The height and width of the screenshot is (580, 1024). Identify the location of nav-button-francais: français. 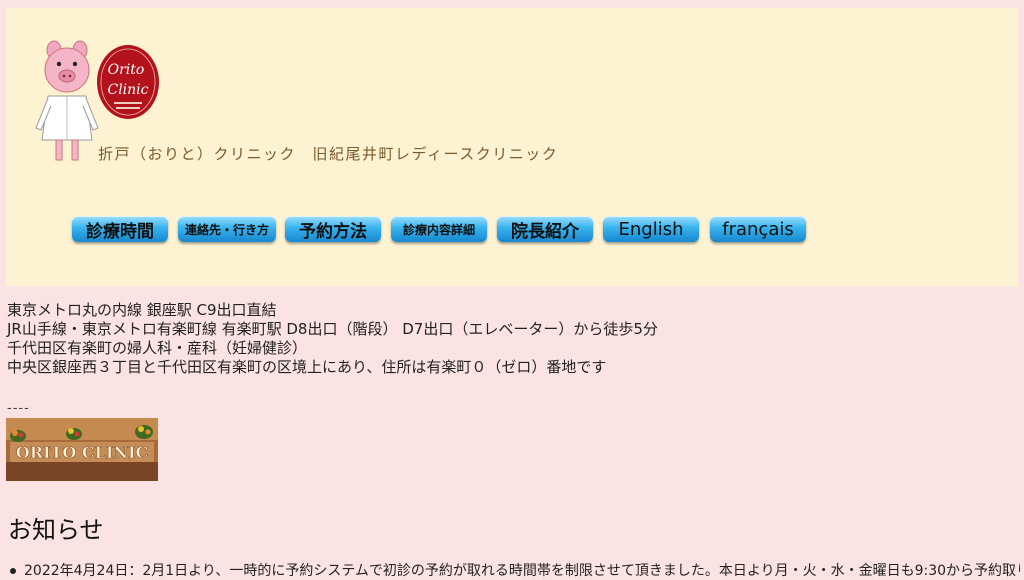
(758, 229).